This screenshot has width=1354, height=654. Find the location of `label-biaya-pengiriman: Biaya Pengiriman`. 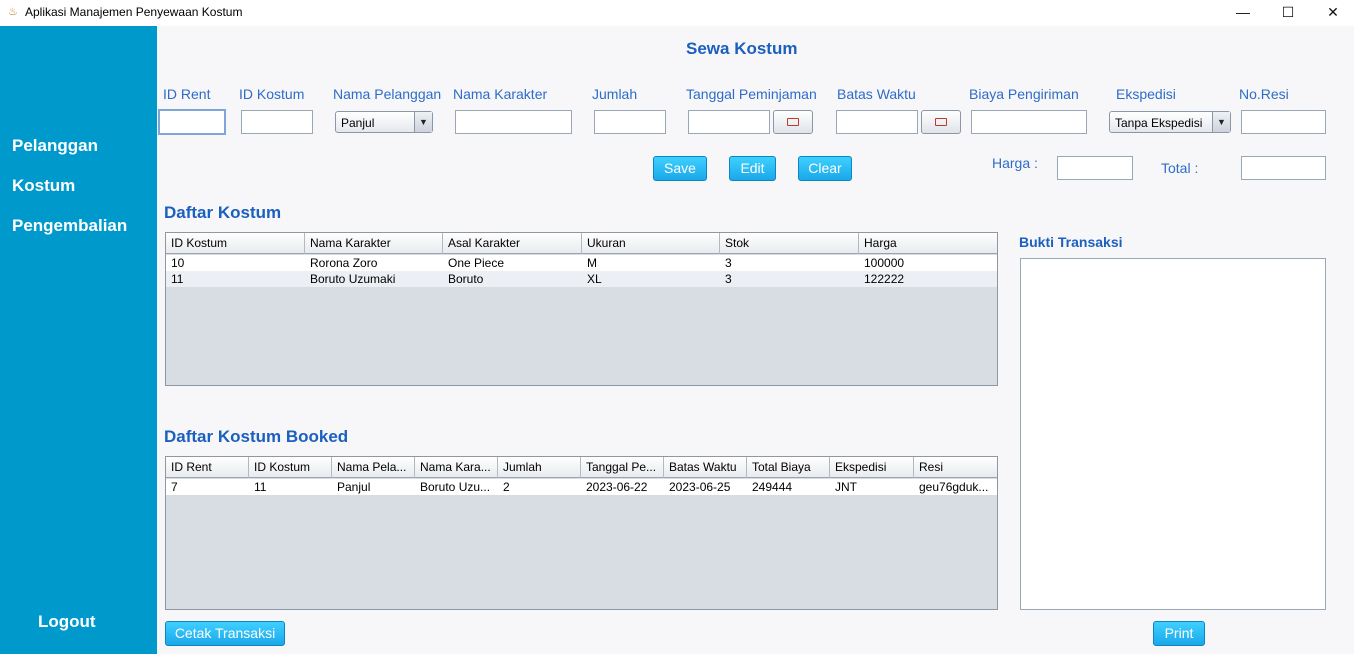

label-biaya-pengiriman: Biaya Pengiriman is located at coordinates (1024, 94).